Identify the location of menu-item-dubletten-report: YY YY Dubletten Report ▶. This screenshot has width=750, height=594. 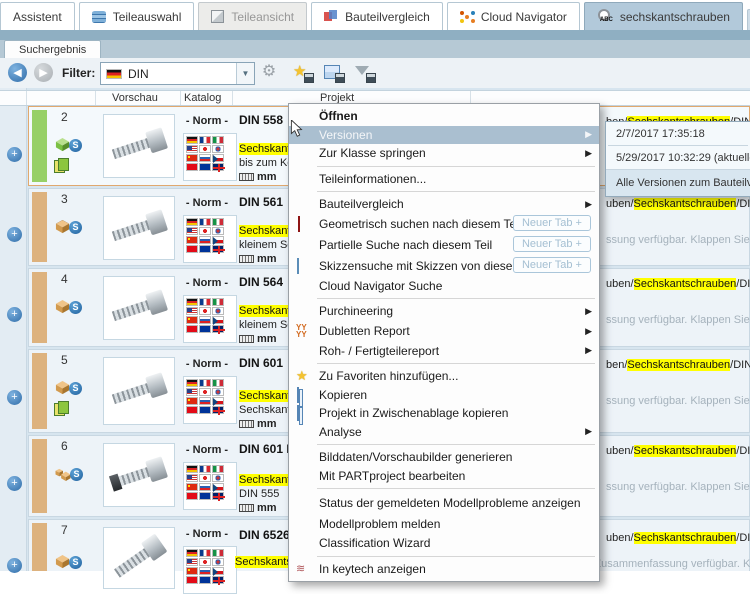
(444, 331).